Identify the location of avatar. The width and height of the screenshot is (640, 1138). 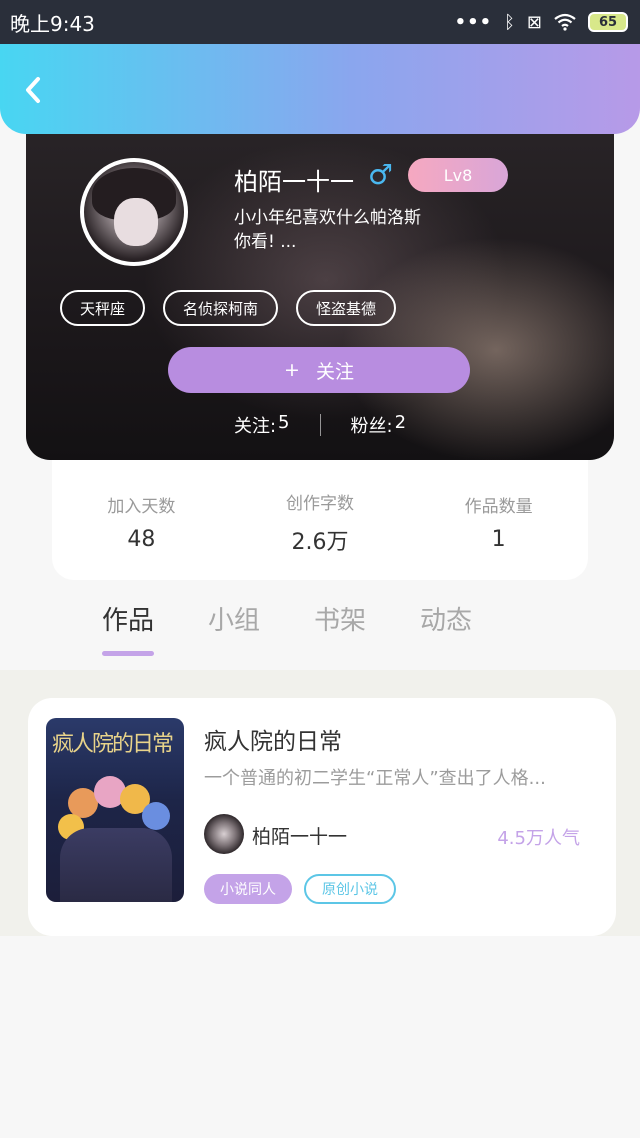
(134, 212).